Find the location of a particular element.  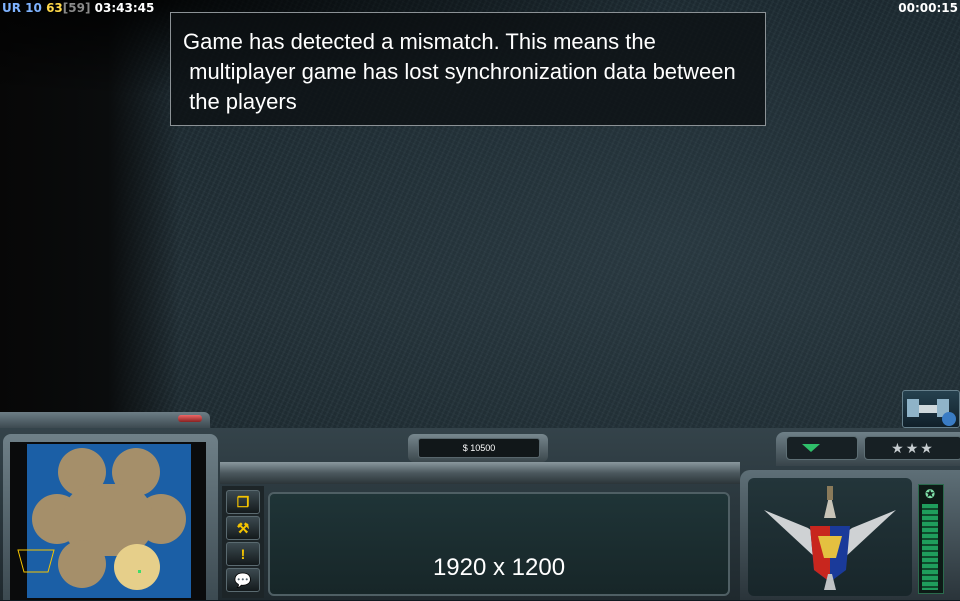

minimap-toggle-button is located at coordinates (190, 418).